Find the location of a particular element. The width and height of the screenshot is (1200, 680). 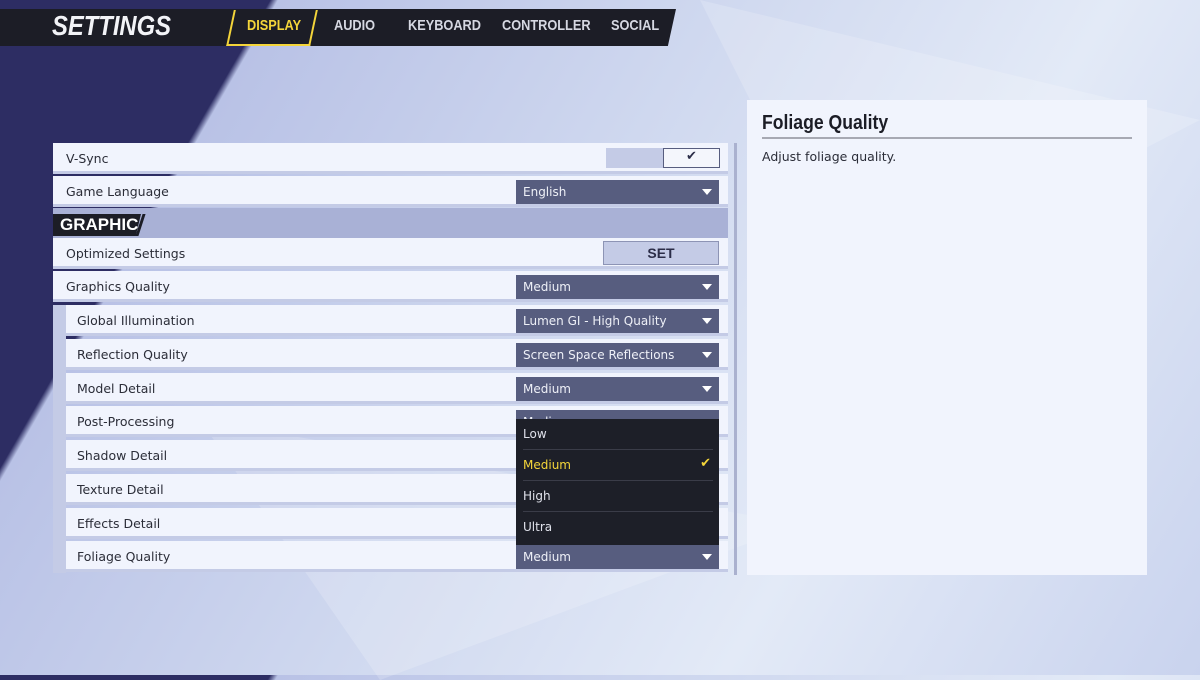

foliage-quality-dropdown-menu: Low Medium ✔ High Ultra is located at coordinates (617, 482).